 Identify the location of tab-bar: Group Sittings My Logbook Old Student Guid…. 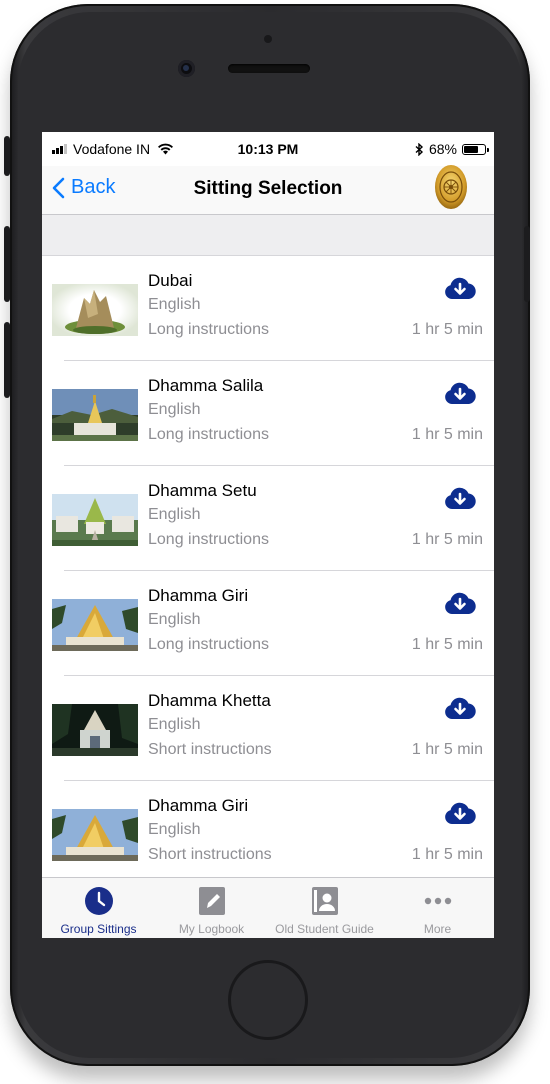
(268, 907).